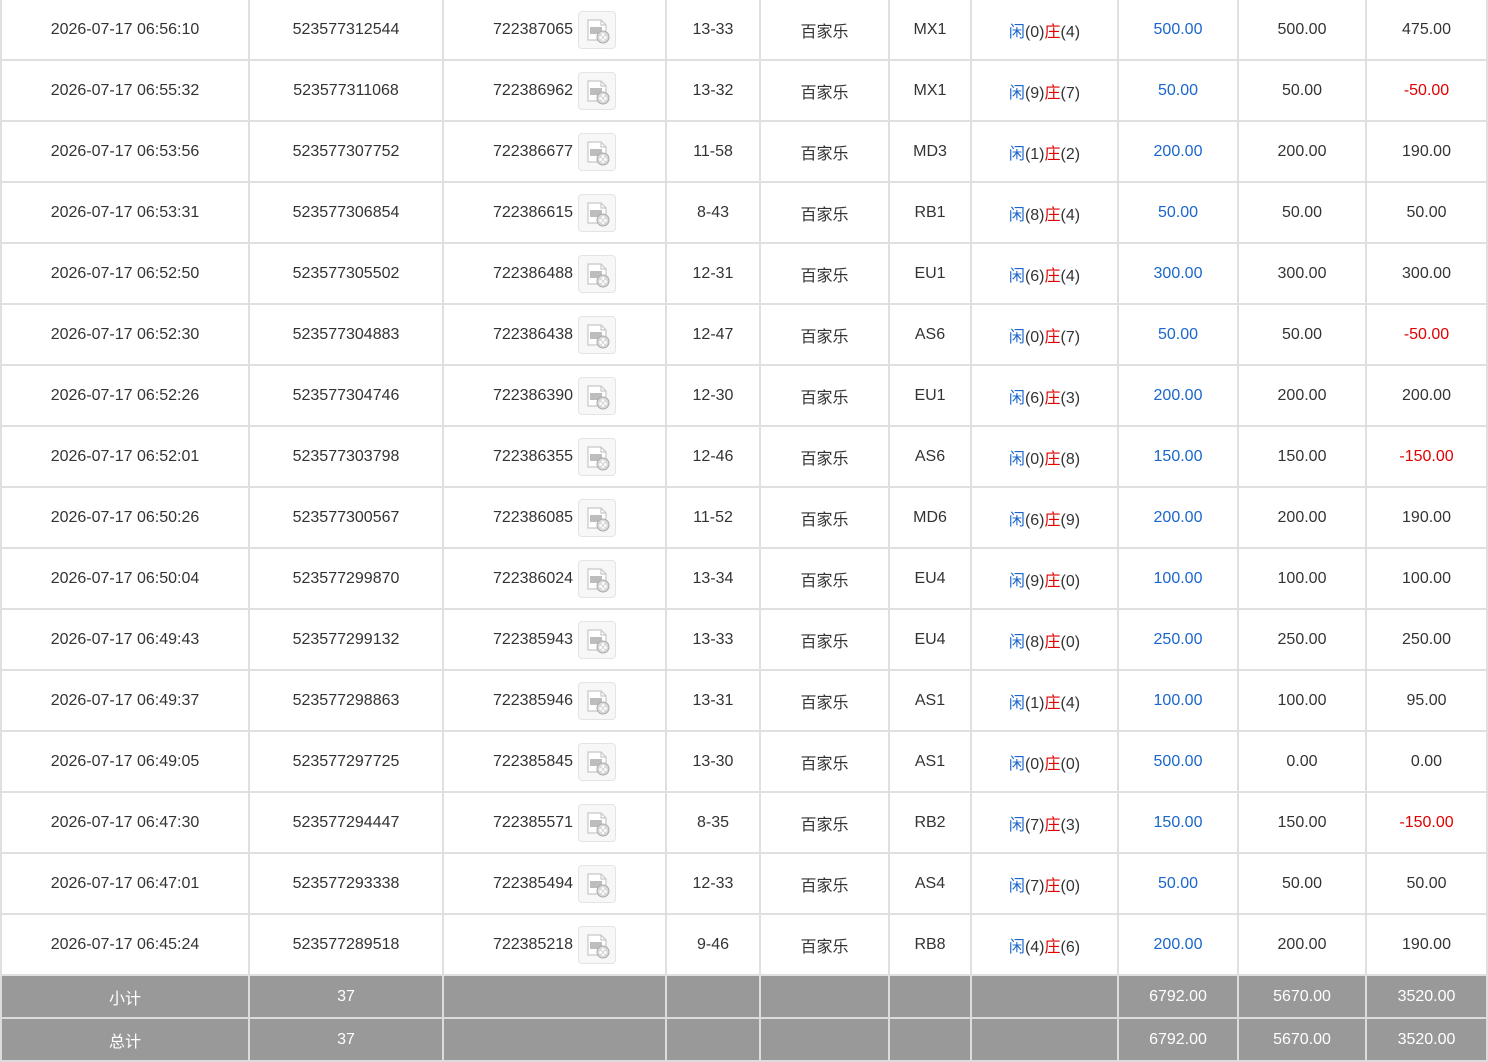  I want to click on bet-number: 523577297725, so click(346, 761).